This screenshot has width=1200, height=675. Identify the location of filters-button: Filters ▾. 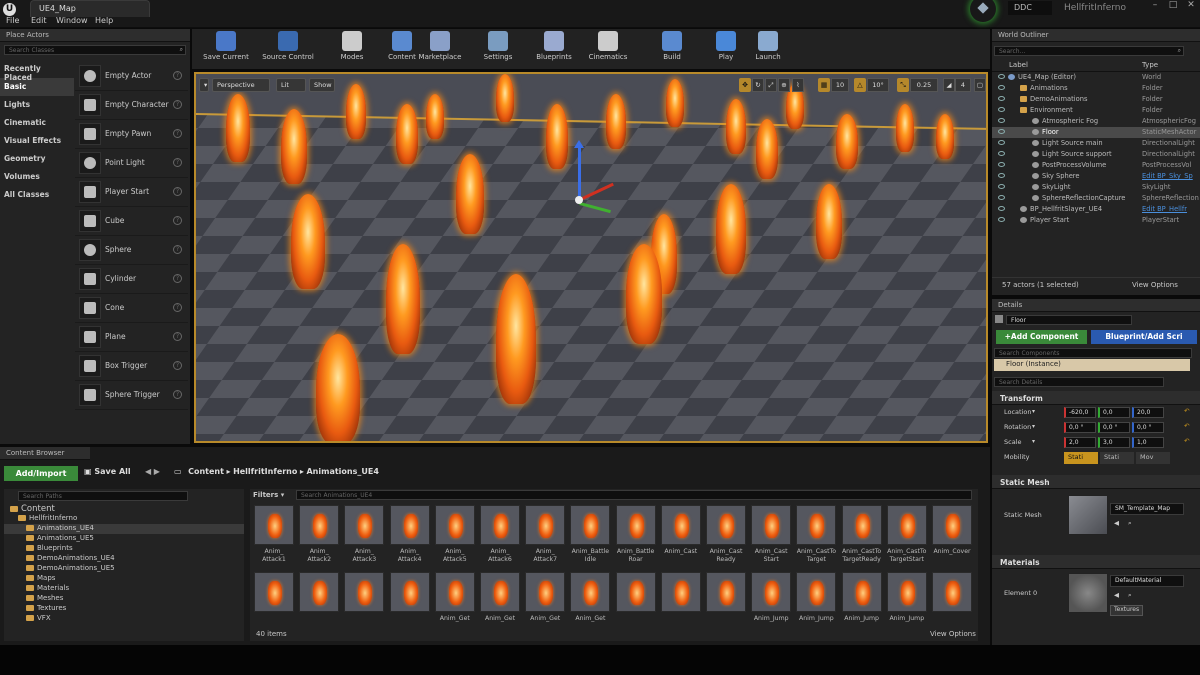
(268, 495).